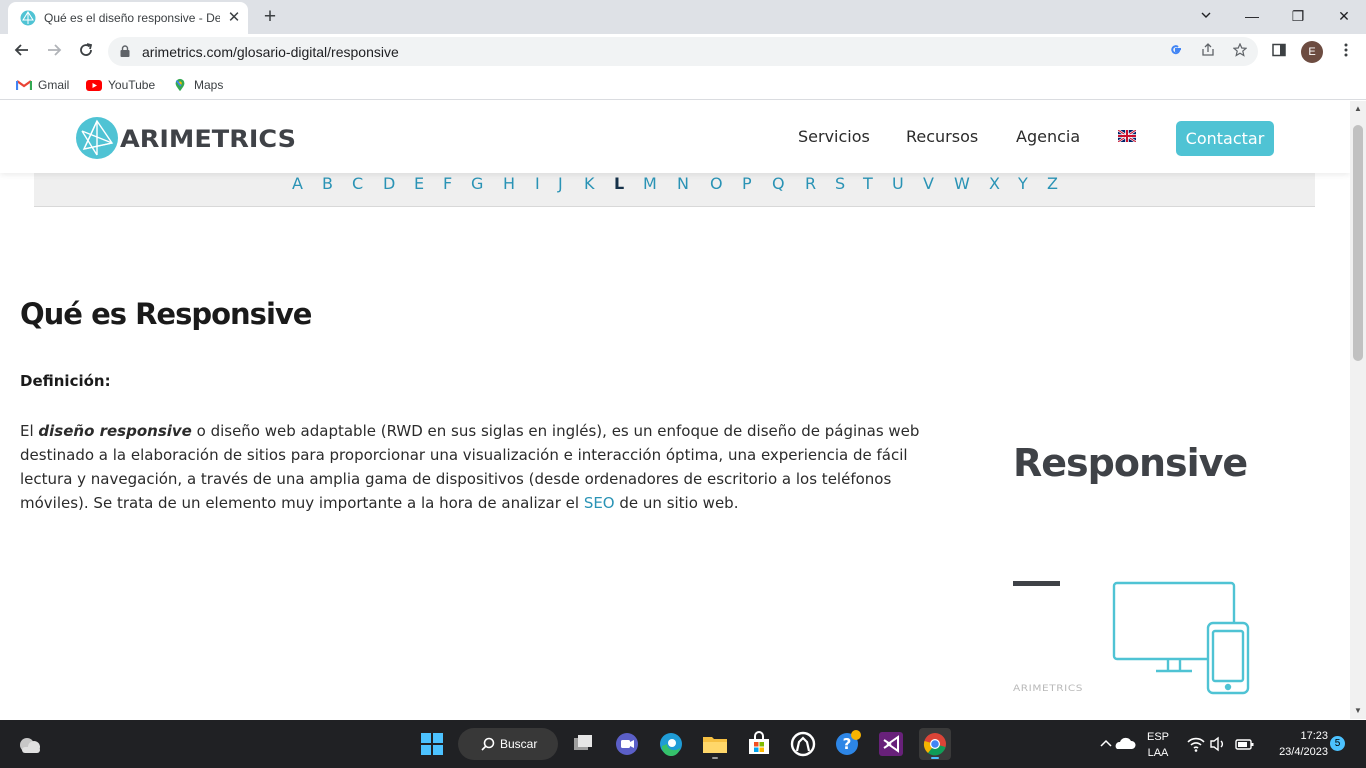  What do you see at coordinates (537, 184) in the screenshot?
I see `alphabet-letter-i: I` at bounding box center [537, 184].